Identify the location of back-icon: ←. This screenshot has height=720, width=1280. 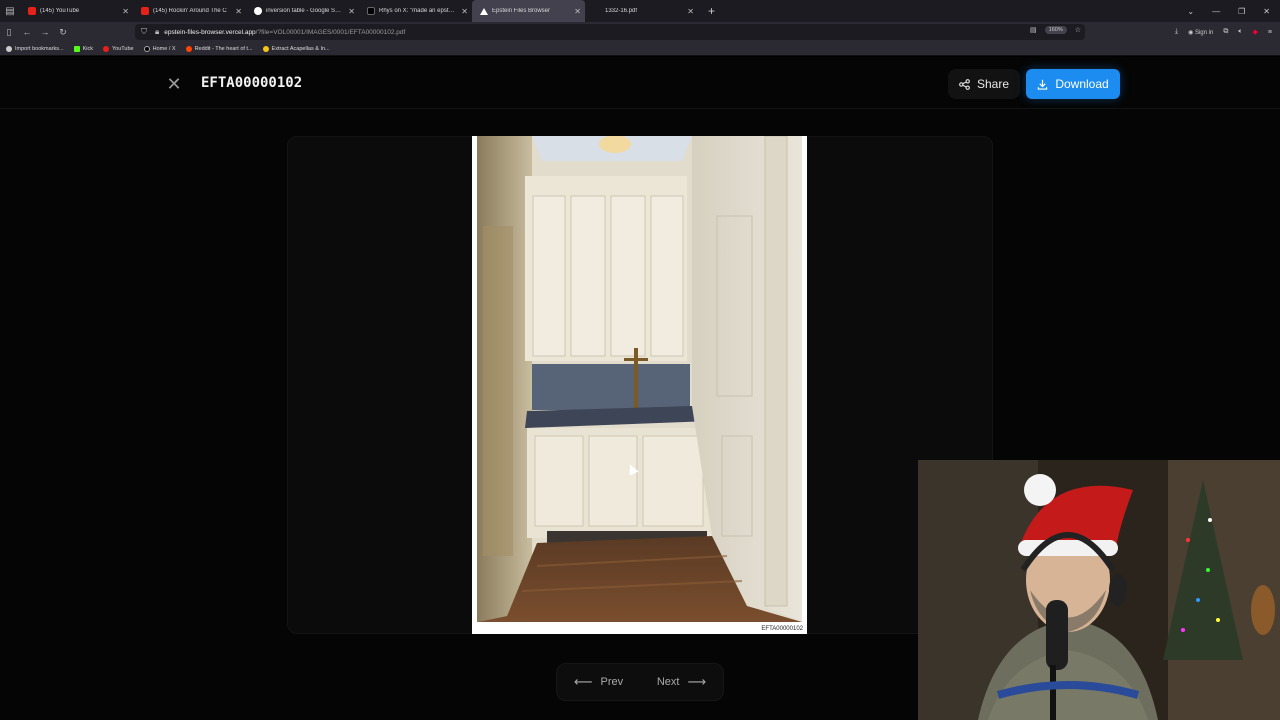
(27, 32).